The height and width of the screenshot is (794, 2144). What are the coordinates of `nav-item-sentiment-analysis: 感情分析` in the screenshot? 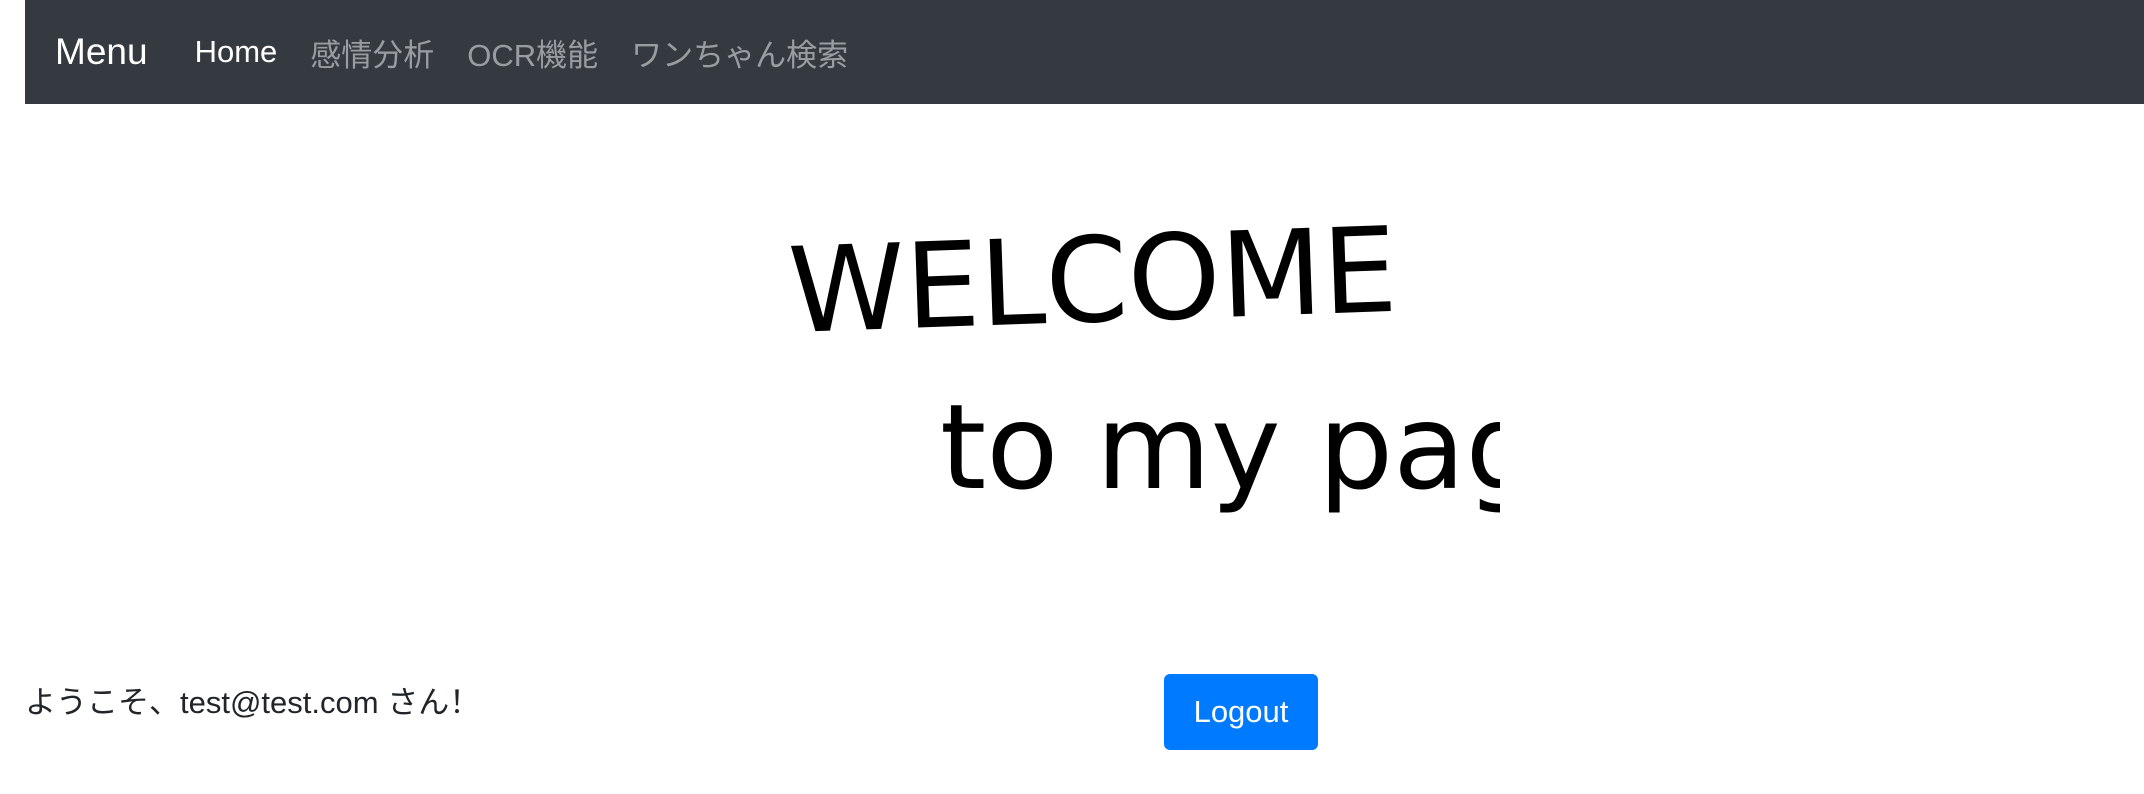 It's located at (372, 52).